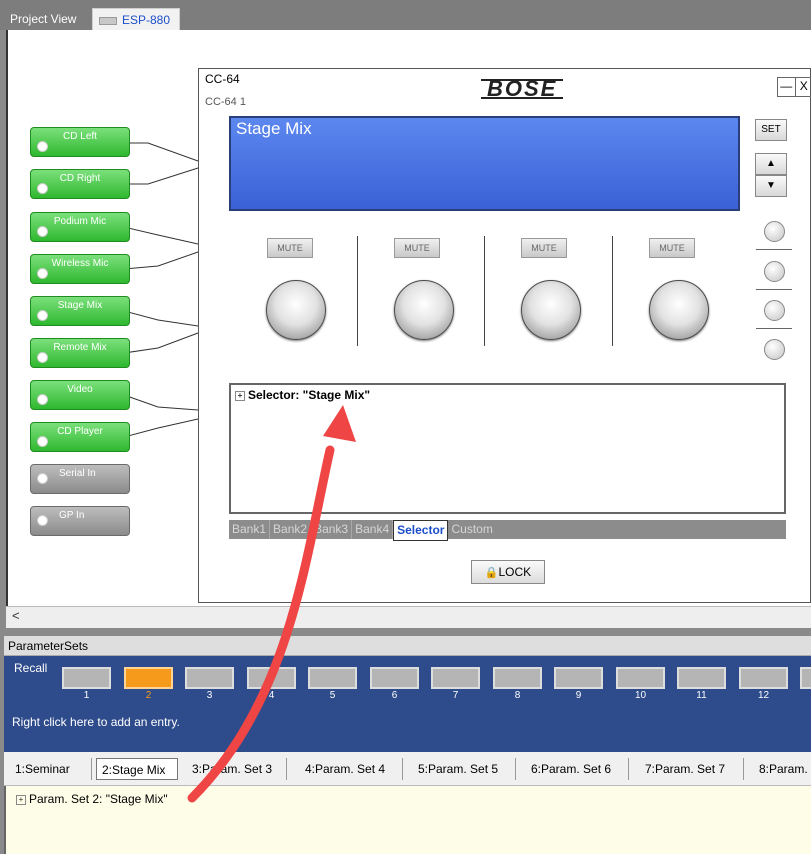  Describe the element at coordinates (373, 529) in the screenshot. I see `tab-bank4: Bank4` at that location.